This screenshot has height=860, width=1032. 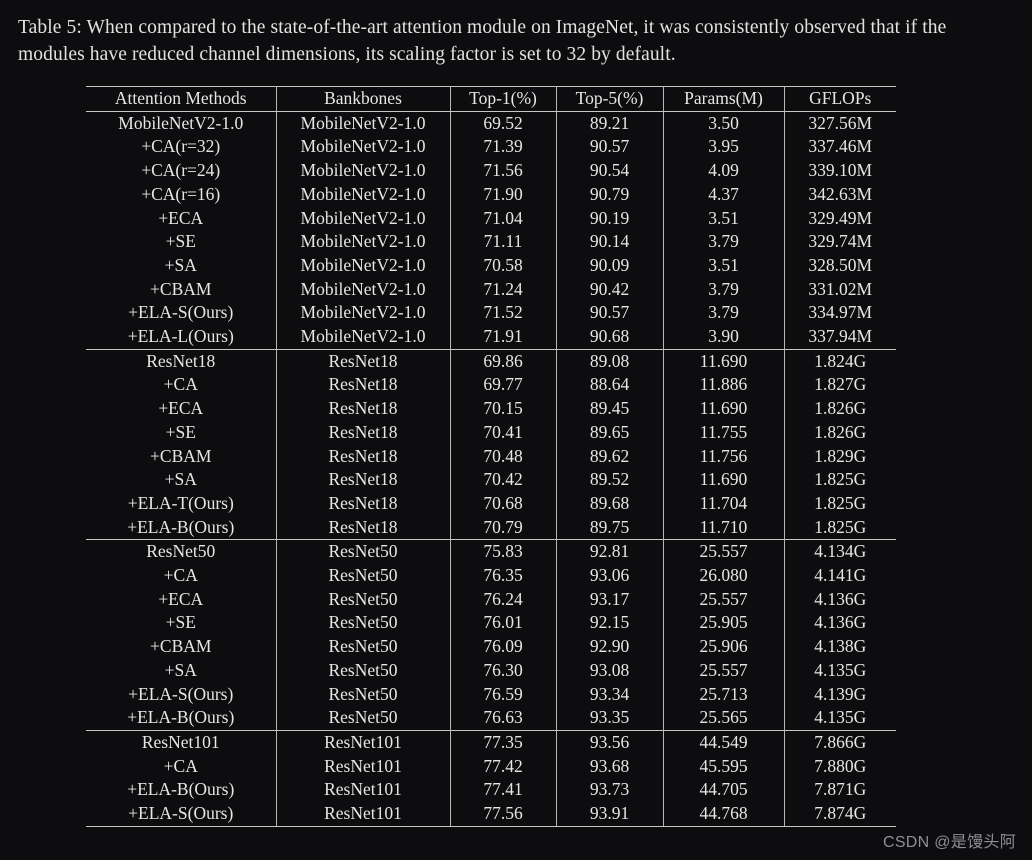 I want to click on cell-top1: 71.11, so click(x=503, y=242).